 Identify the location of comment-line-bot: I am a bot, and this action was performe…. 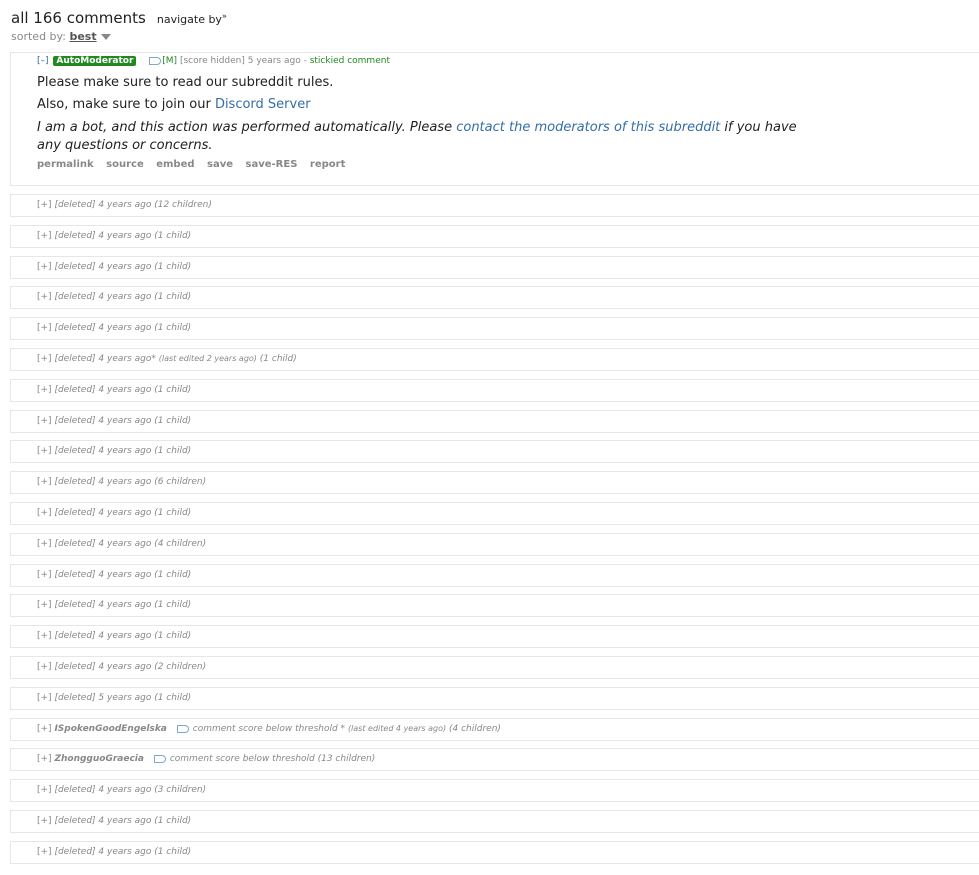
(417, 136).